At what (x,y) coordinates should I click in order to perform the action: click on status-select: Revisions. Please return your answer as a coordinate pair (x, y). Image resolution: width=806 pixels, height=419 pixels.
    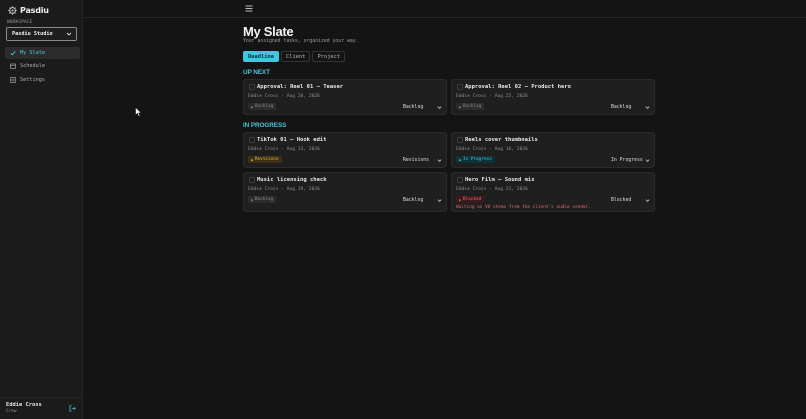
    Looking at the image, I should click on (422, 160).